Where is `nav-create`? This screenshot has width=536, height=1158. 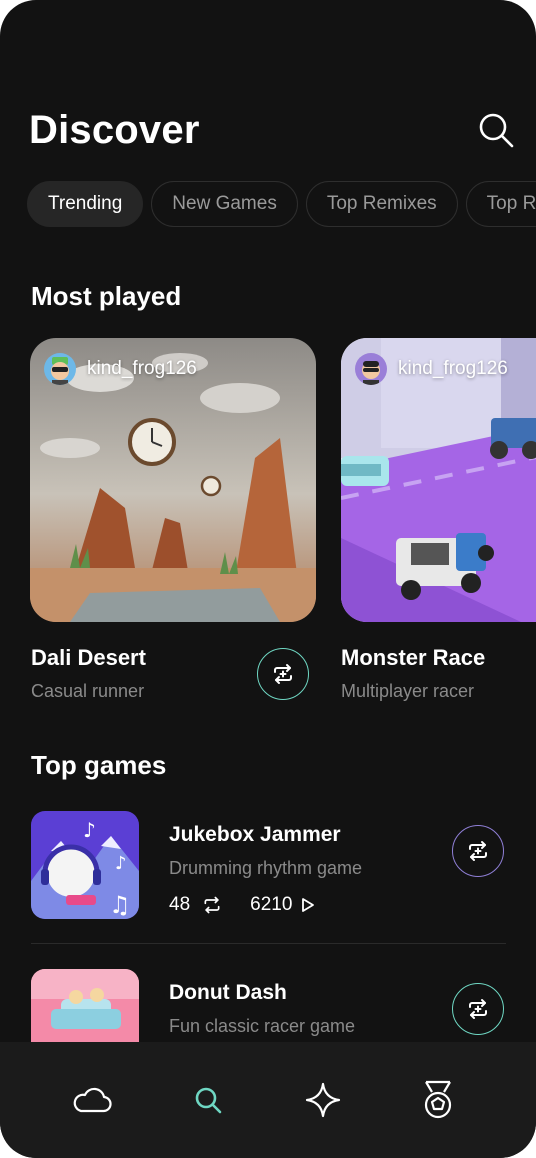 nav-create is located at coordinates (323, 1100).